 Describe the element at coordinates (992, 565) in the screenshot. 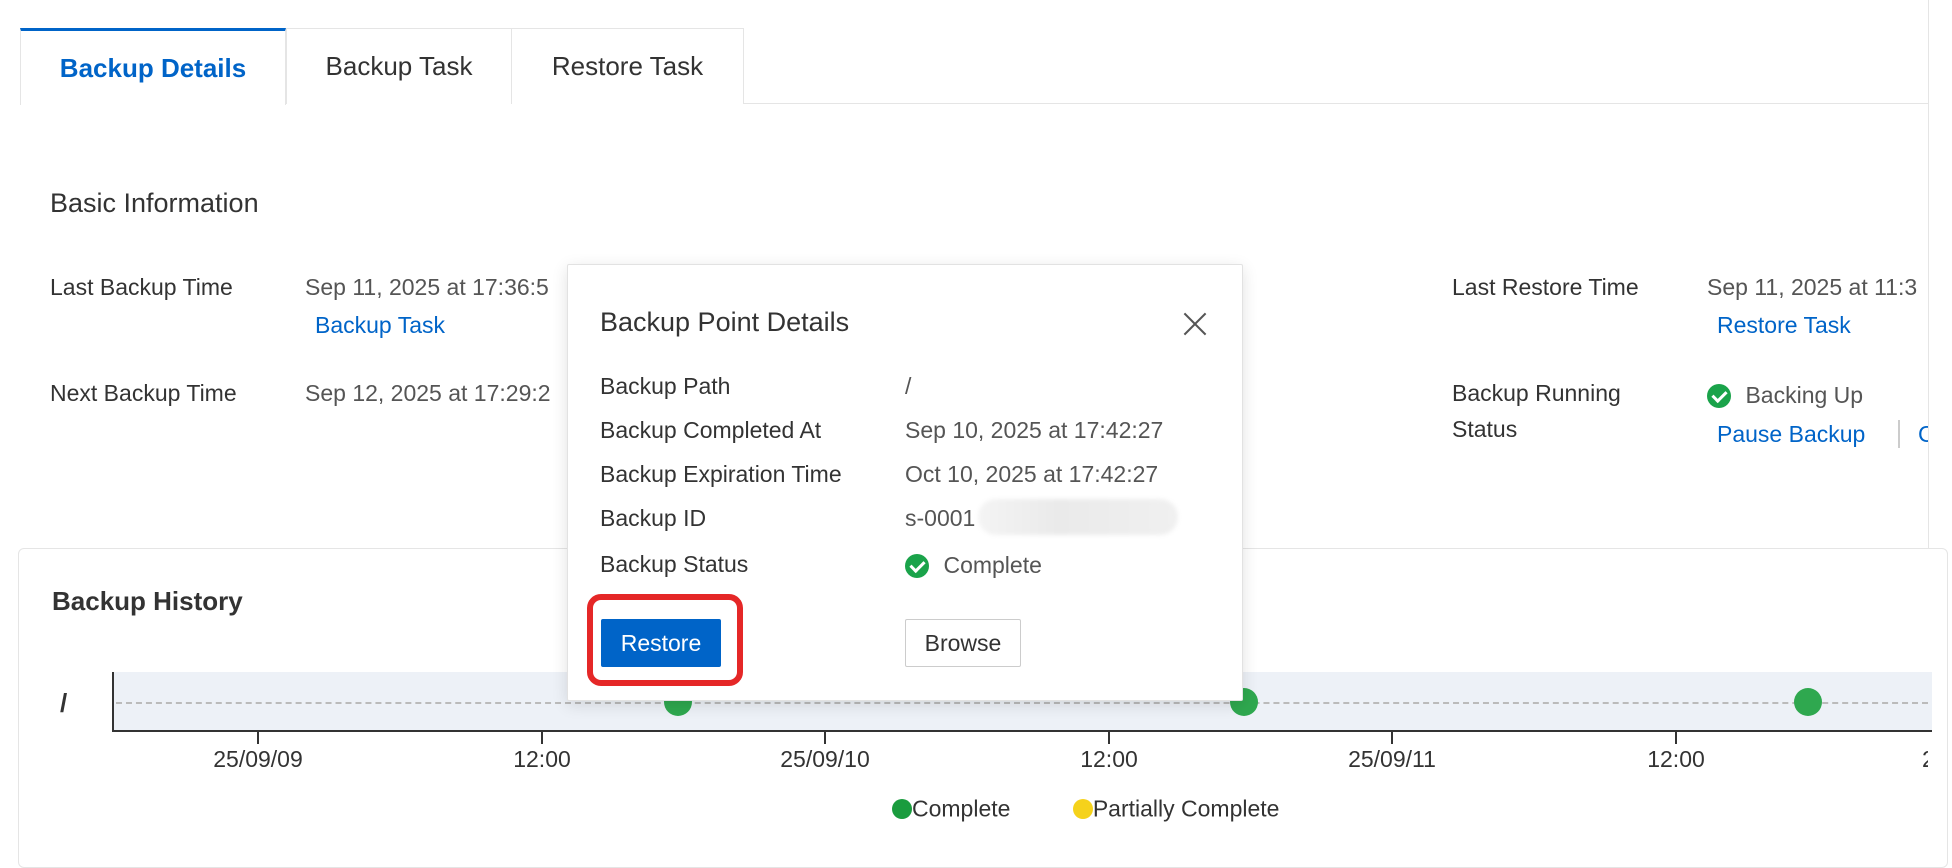

I see `backup-status-text: Complete` at that location.